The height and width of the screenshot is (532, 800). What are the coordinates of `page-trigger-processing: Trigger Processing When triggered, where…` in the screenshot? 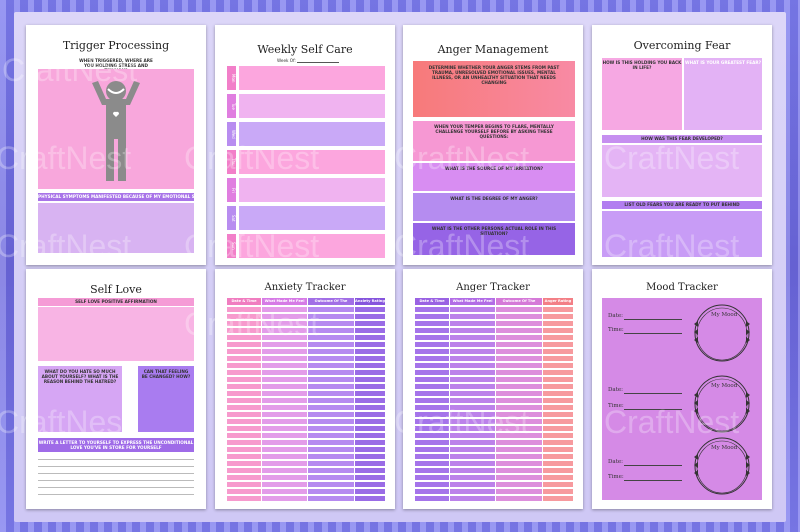 It's located at (116, 145).